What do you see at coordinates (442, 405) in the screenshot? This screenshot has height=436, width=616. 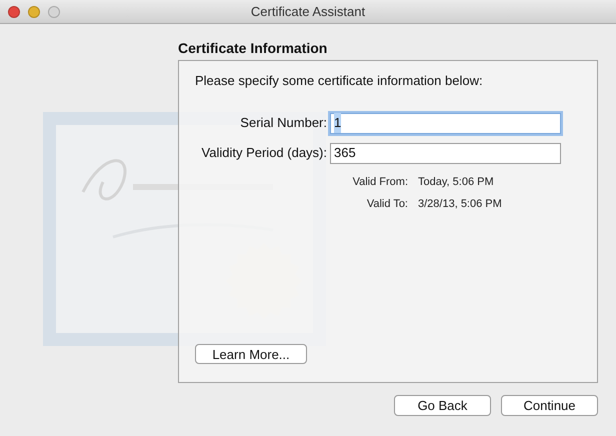 I see `footer-button: Go Back` at bounding box center [442, 405].